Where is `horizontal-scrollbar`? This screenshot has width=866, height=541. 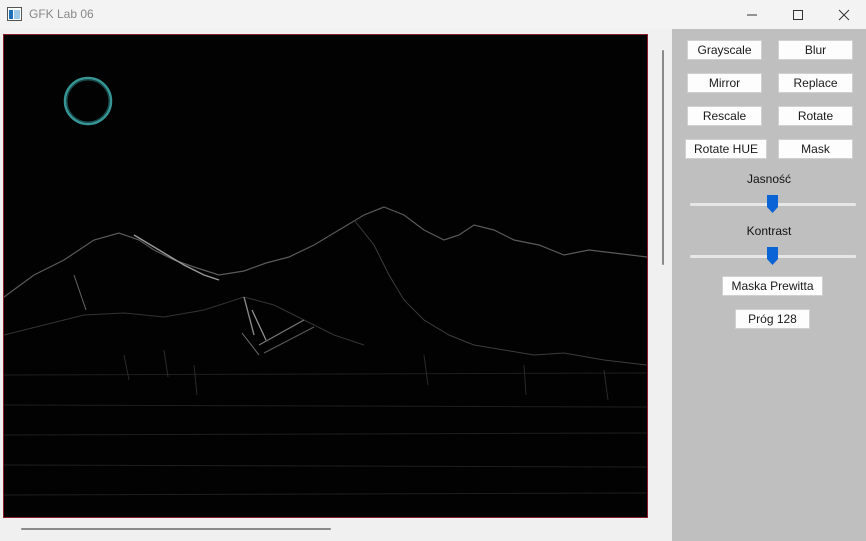
horizontal-scrollbar is located at coordinates (329, 528).